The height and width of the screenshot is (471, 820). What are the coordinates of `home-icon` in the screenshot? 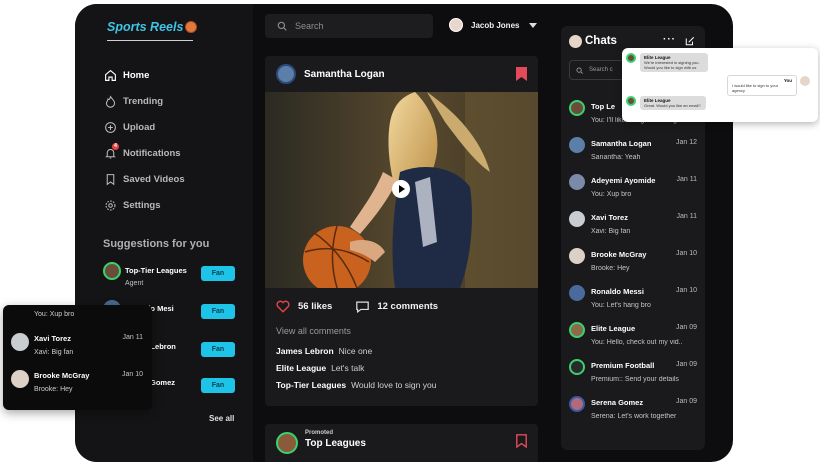 It's located at (110, 75).